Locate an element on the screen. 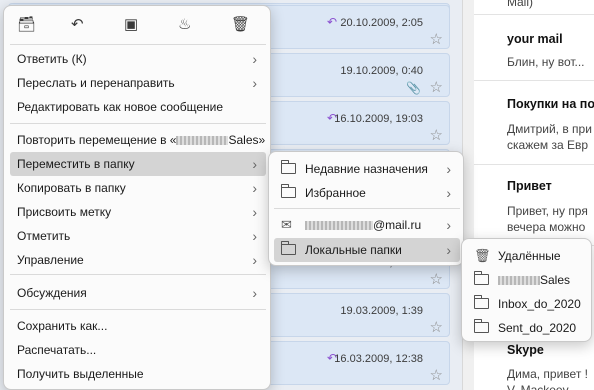 Image resolution: width=594 pixels, height=390 pixels. submenu-item-local-folders: Локальные папки › is located at coordinates (367, 250).